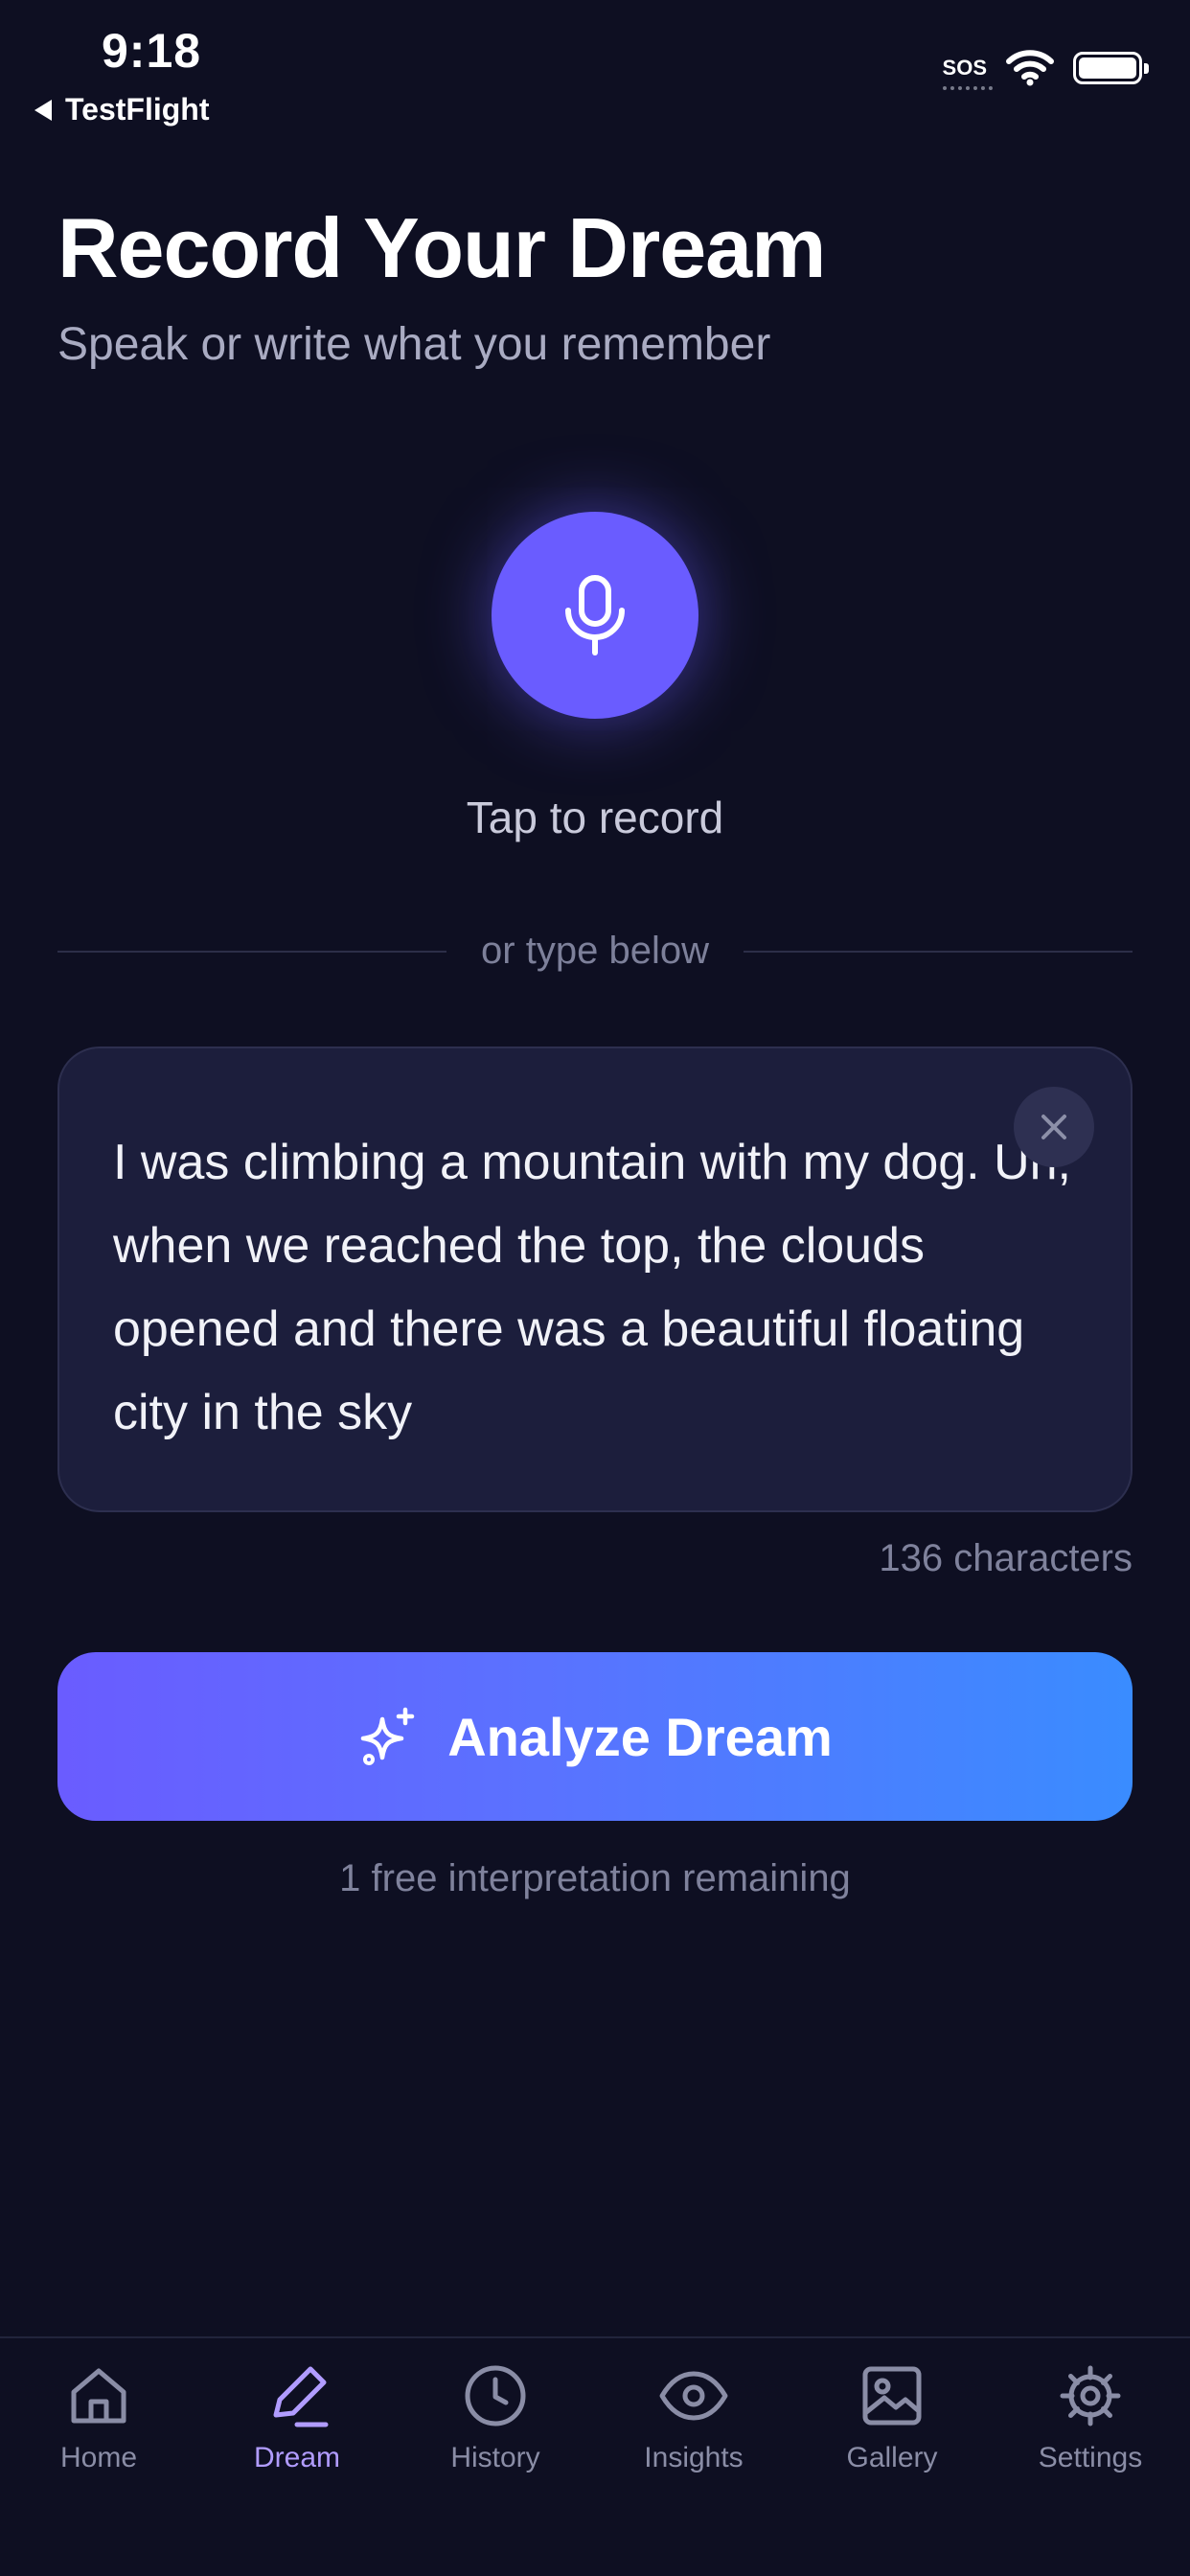 Image resolution: width=1190 pixels, height=2576 pixels. Describe the element at coordinates (968, 88) in the screenshot. I see `signal-dots-icon` at that location.